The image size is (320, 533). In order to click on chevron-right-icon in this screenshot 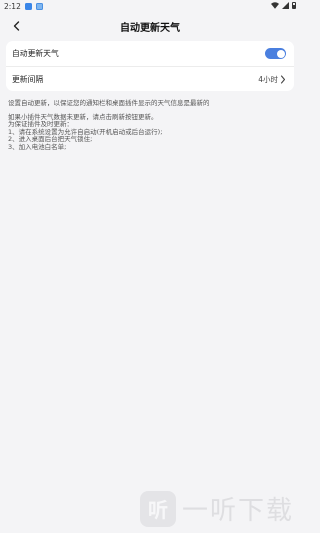, I will do `click(283, 79)`.